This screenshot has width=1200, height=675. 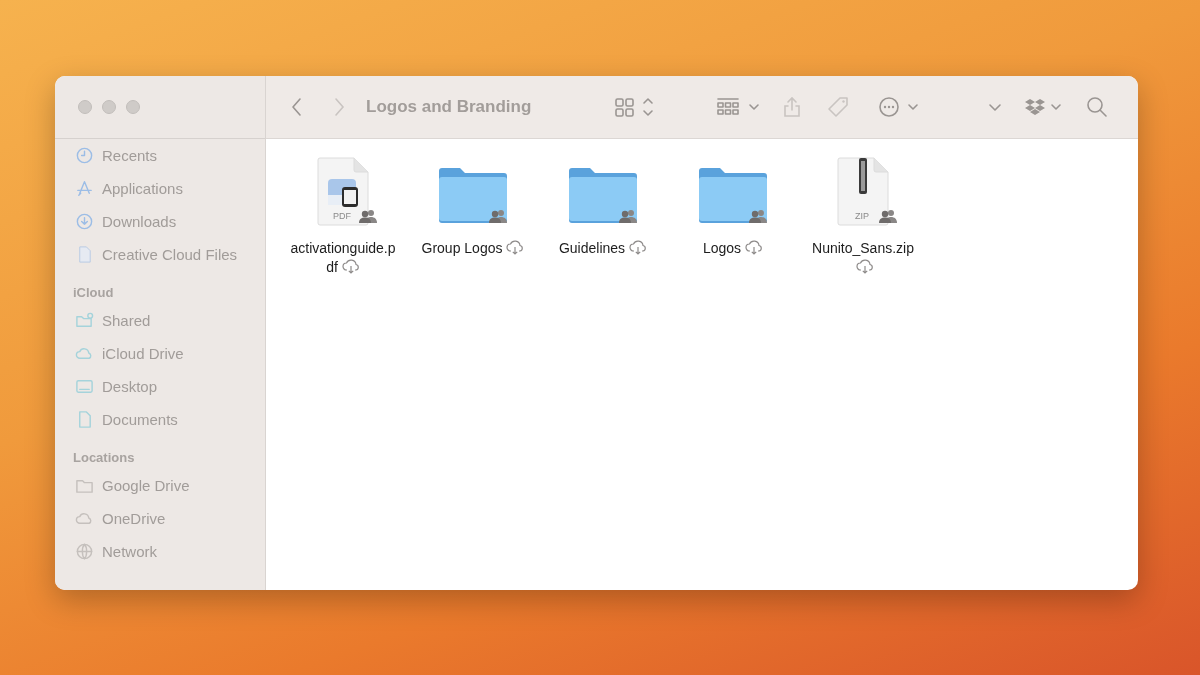 I want to click on file-name: activationguide.pdf, so click(x=343, y=258).